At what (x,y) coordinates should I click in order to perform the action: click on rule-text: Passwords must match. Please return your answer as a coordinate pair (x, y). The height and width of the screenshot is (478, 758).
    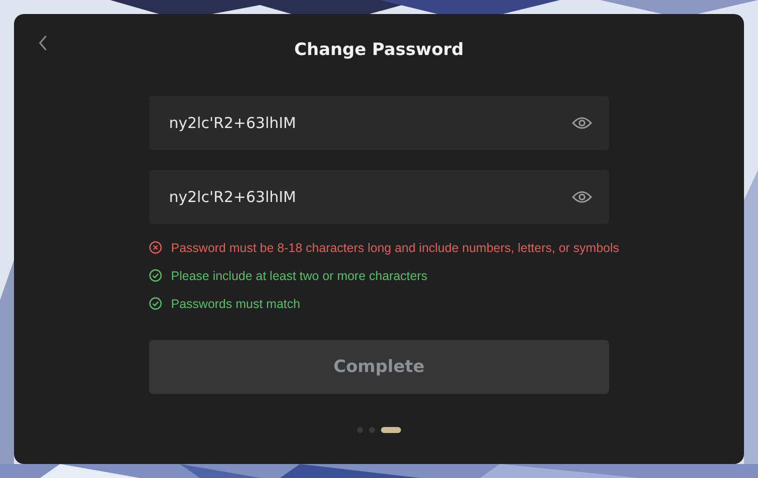
    Looking at the image, I should click on (235, 303).